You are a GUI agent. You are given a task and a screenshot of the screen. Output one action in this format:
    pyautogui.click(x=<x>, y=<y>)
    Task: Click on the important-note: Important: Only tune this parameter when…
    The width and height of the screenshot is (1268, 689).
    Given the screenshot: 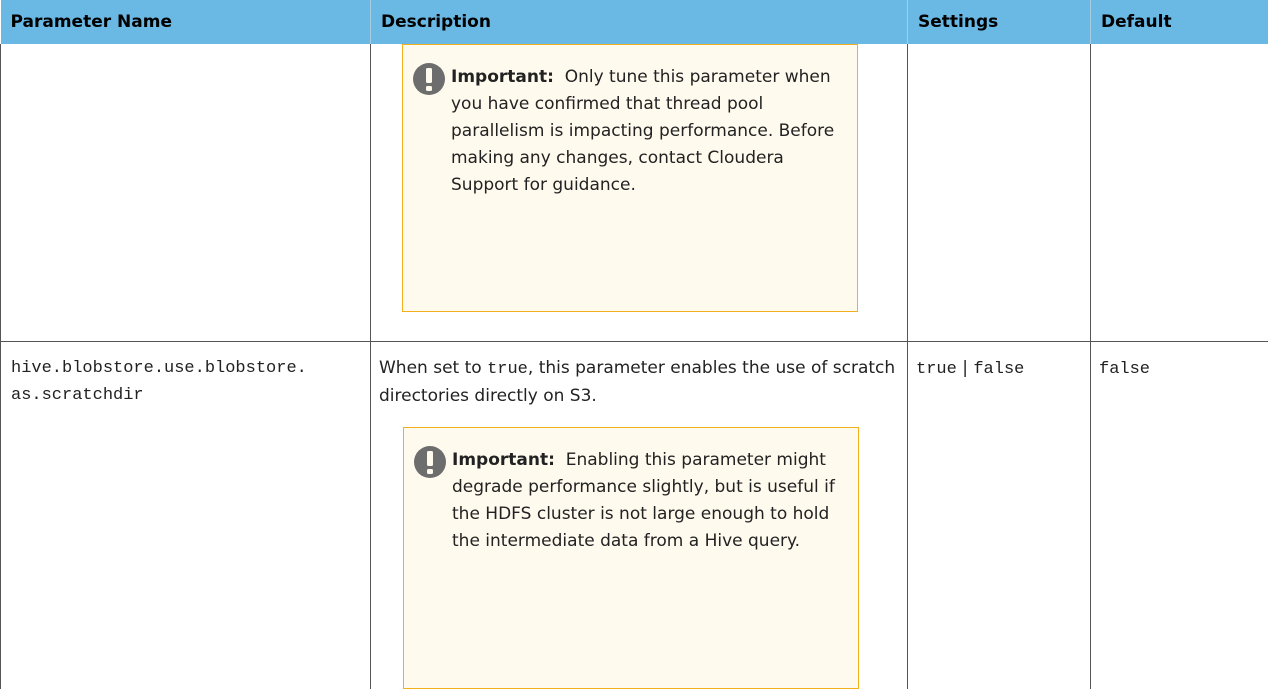 What is the action you would take?
    pyautogui.click(x=630, y=178)
    